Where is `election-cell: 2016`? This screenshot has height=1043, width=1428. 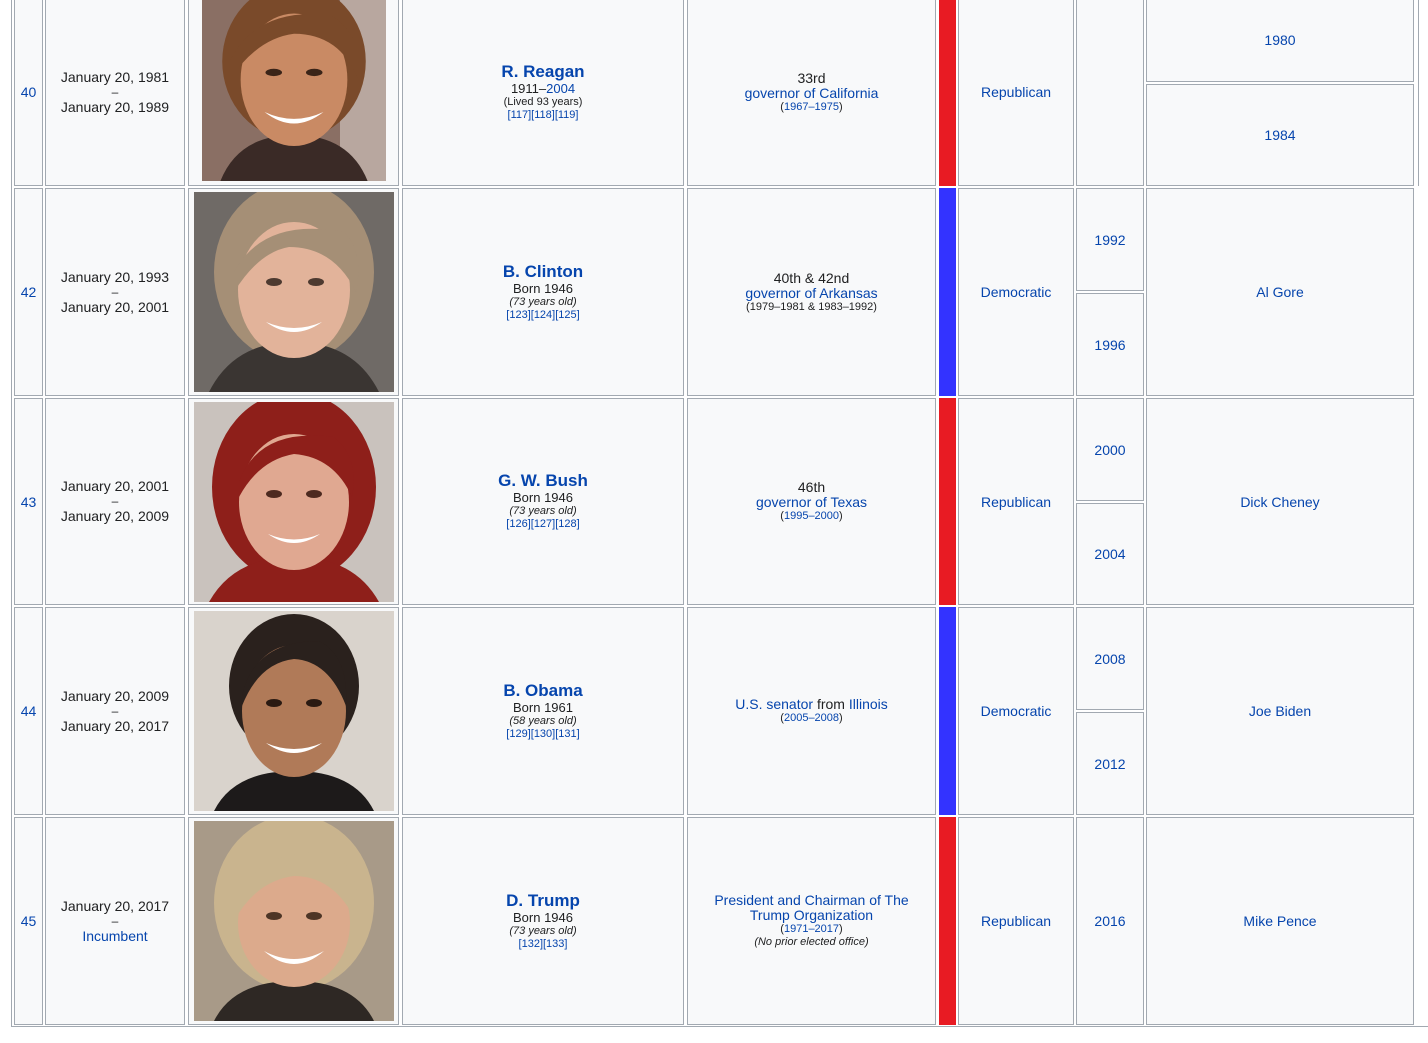
election-cell: 2016 is located at coordinates (1110, 921).